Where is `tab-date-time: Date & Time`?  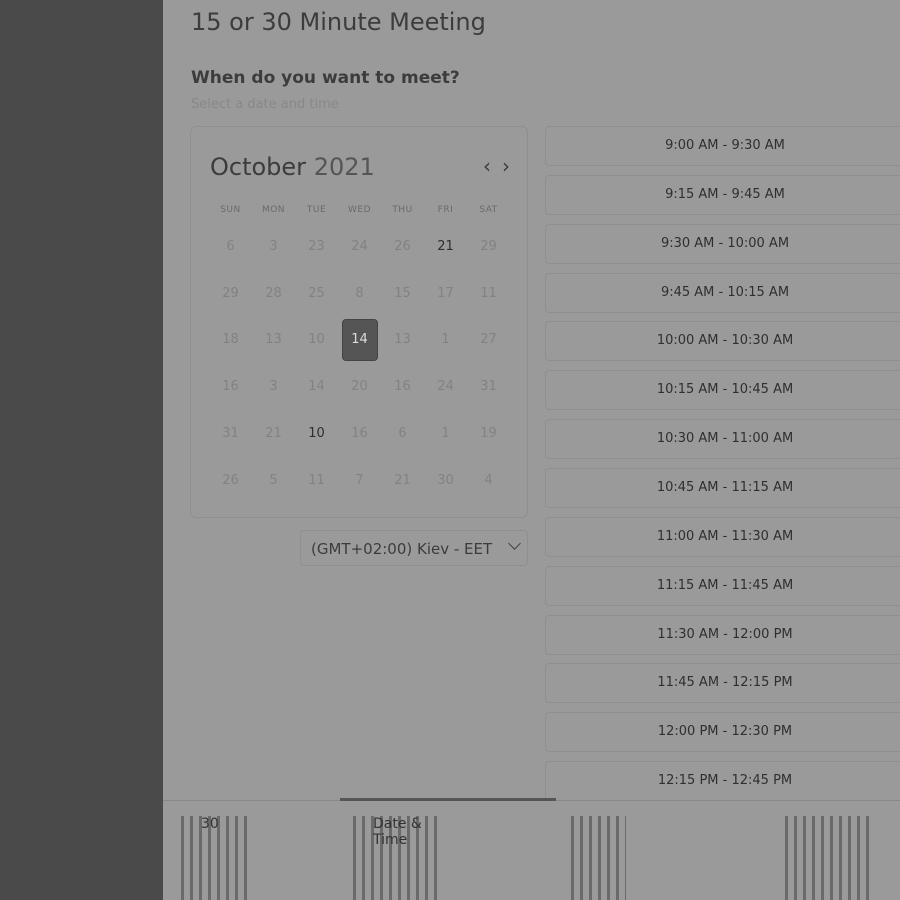
tab-date-time: Date & Time is located at coordinates (398, 858).